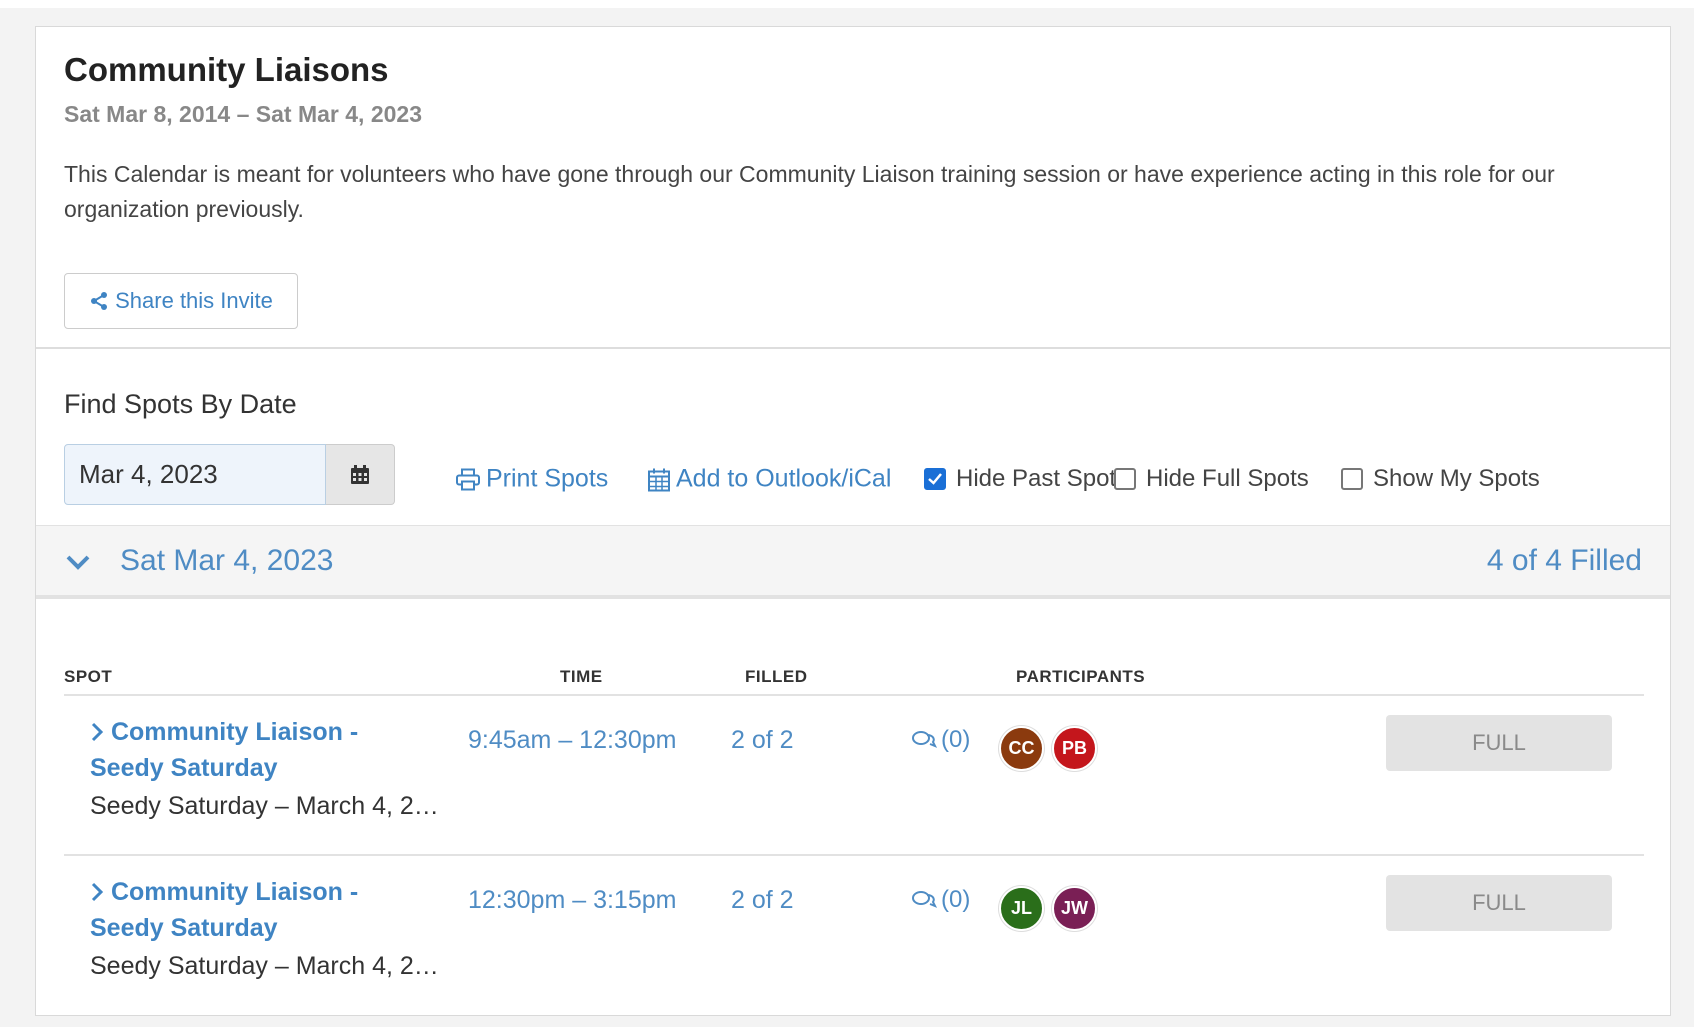  What do you see at coordinates (1021, 748) in the screenshot?
I see `avatar: CC` at bounding box center [1021, 748].